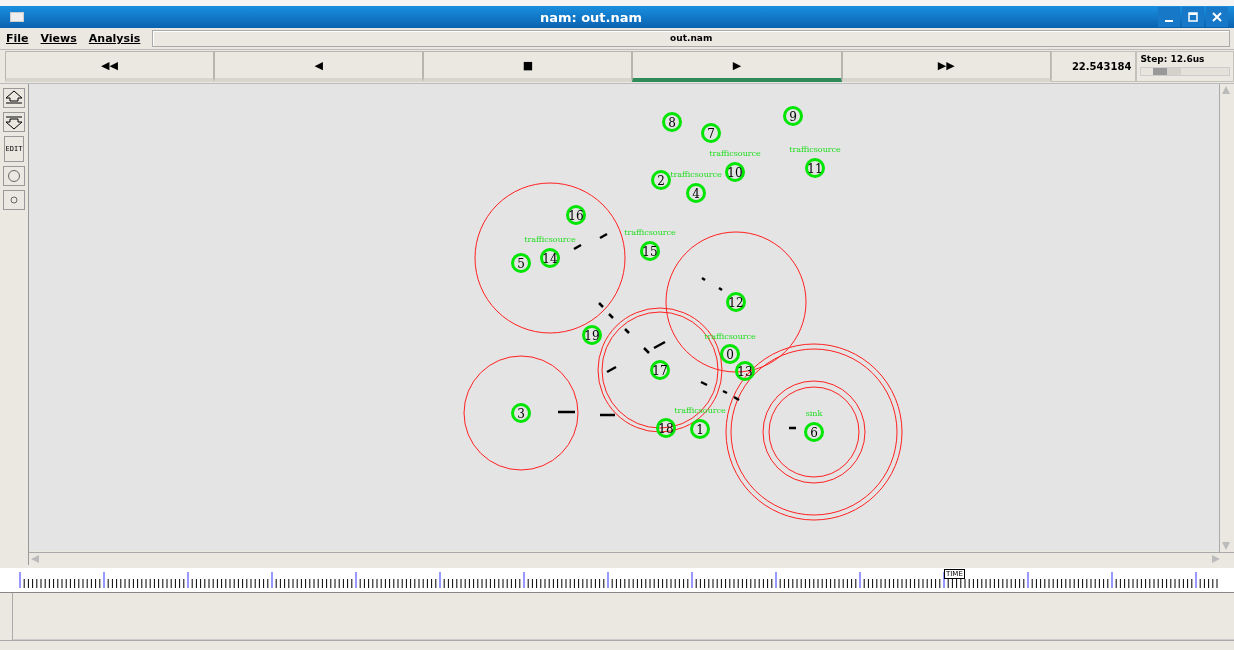 The height and width of the screenshot is (650, 1234). What do you see at coordinates (661, 180) in the screenshot?
I see `network-node: 2` at bounding box center [661, 180].